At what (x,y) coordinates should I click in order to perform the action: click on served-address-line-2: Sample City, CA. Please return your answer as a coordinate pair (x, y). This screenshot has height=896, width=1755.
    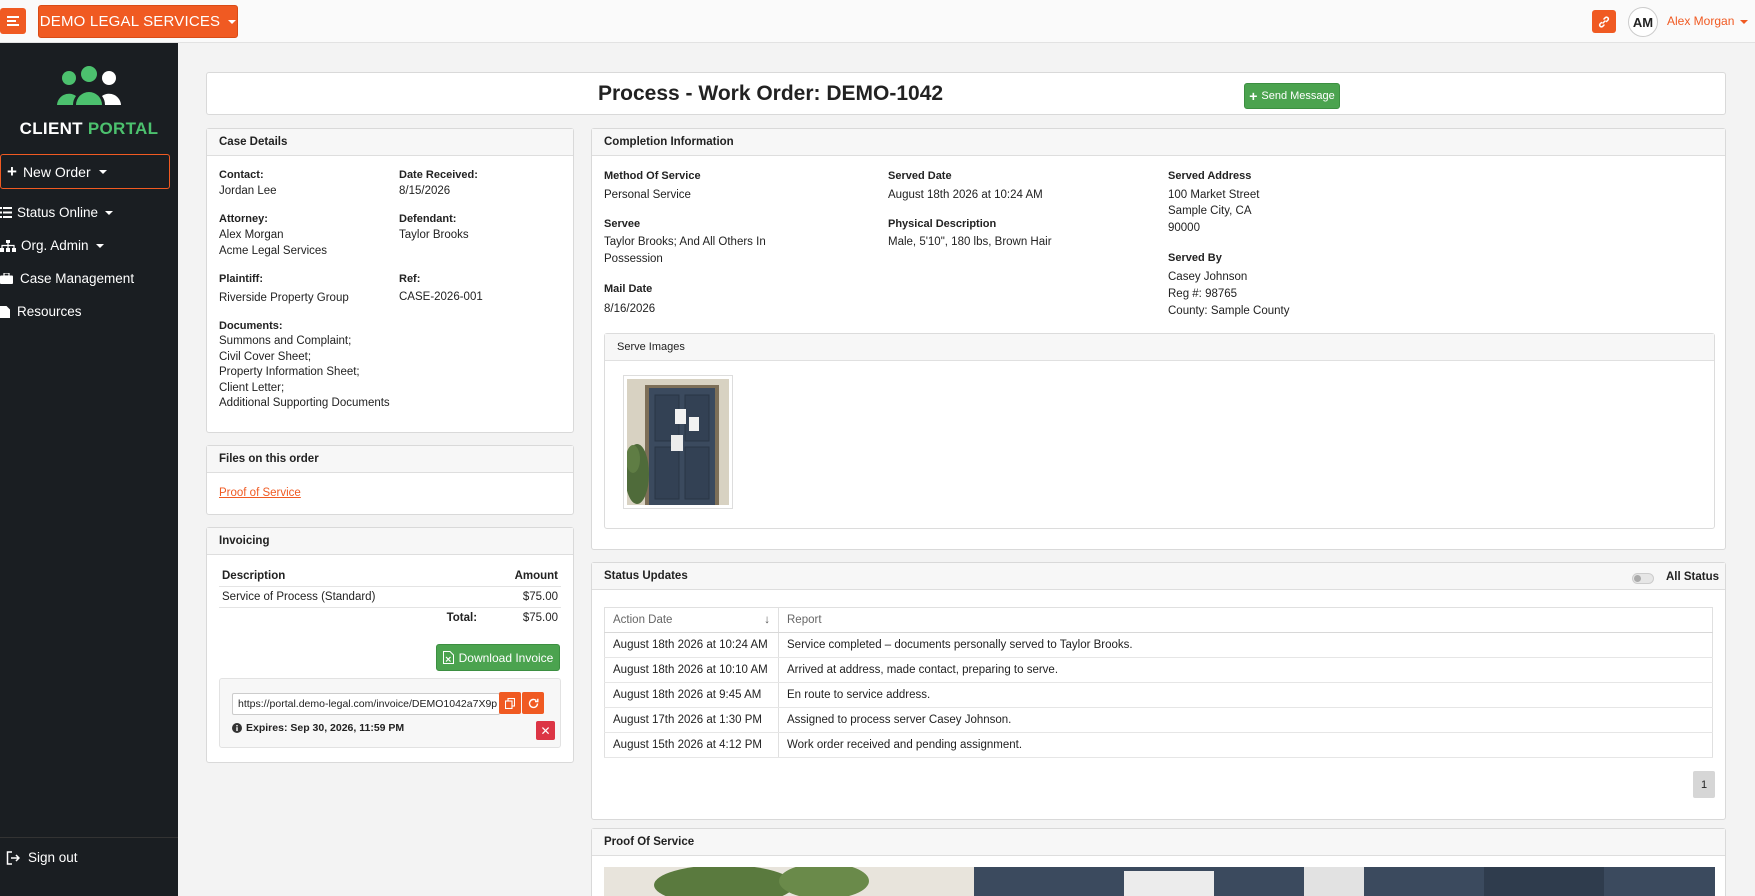
    Looking at the image, I should click on (1210, 211).